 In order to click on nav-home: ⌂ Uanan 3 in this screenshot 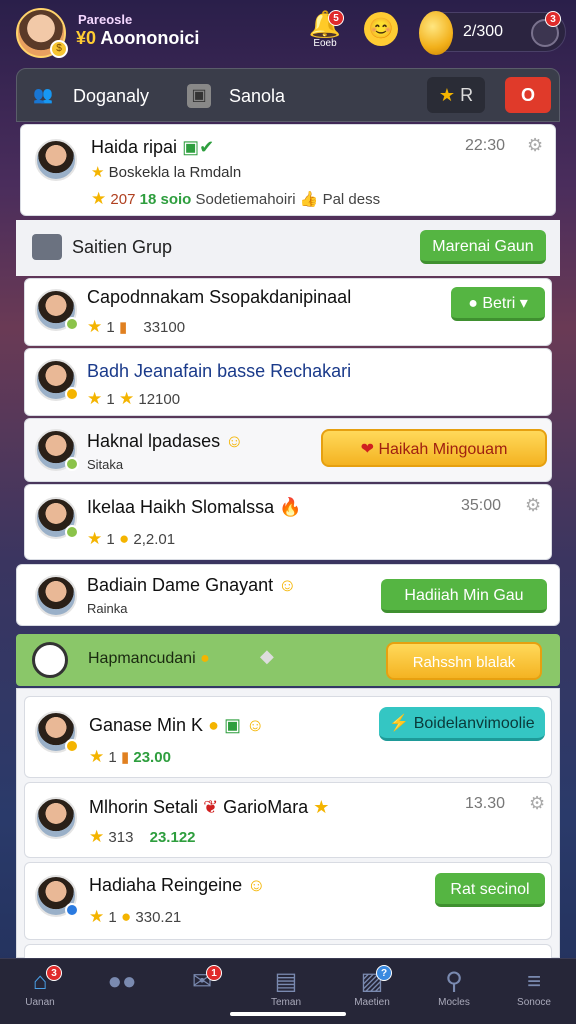, I will do `click(40, 986)`.